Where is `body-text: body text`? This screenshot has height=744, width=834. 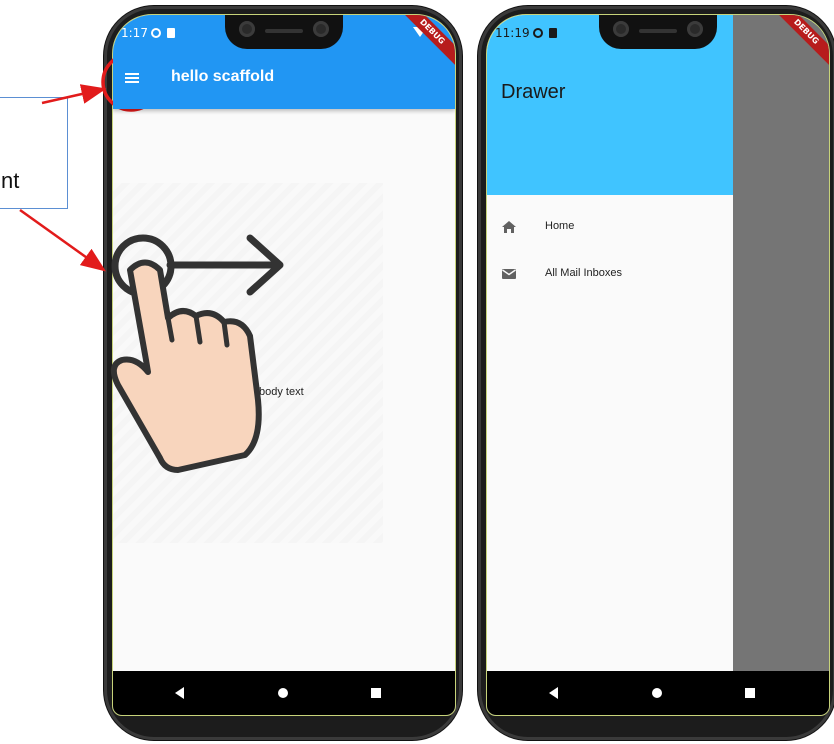
body-text: body text is located at coordinates (281, 392).